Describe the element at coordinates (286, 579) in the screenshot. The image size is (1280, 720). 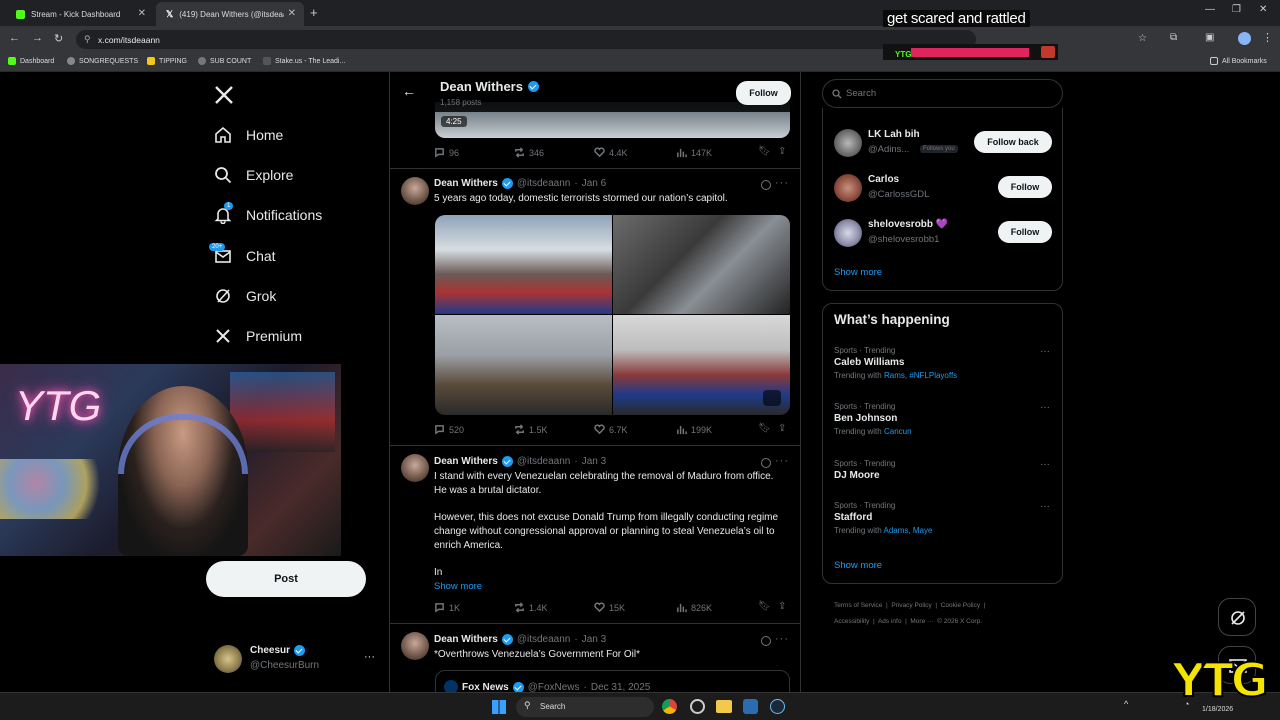
I see `post-button: Post` at that location.